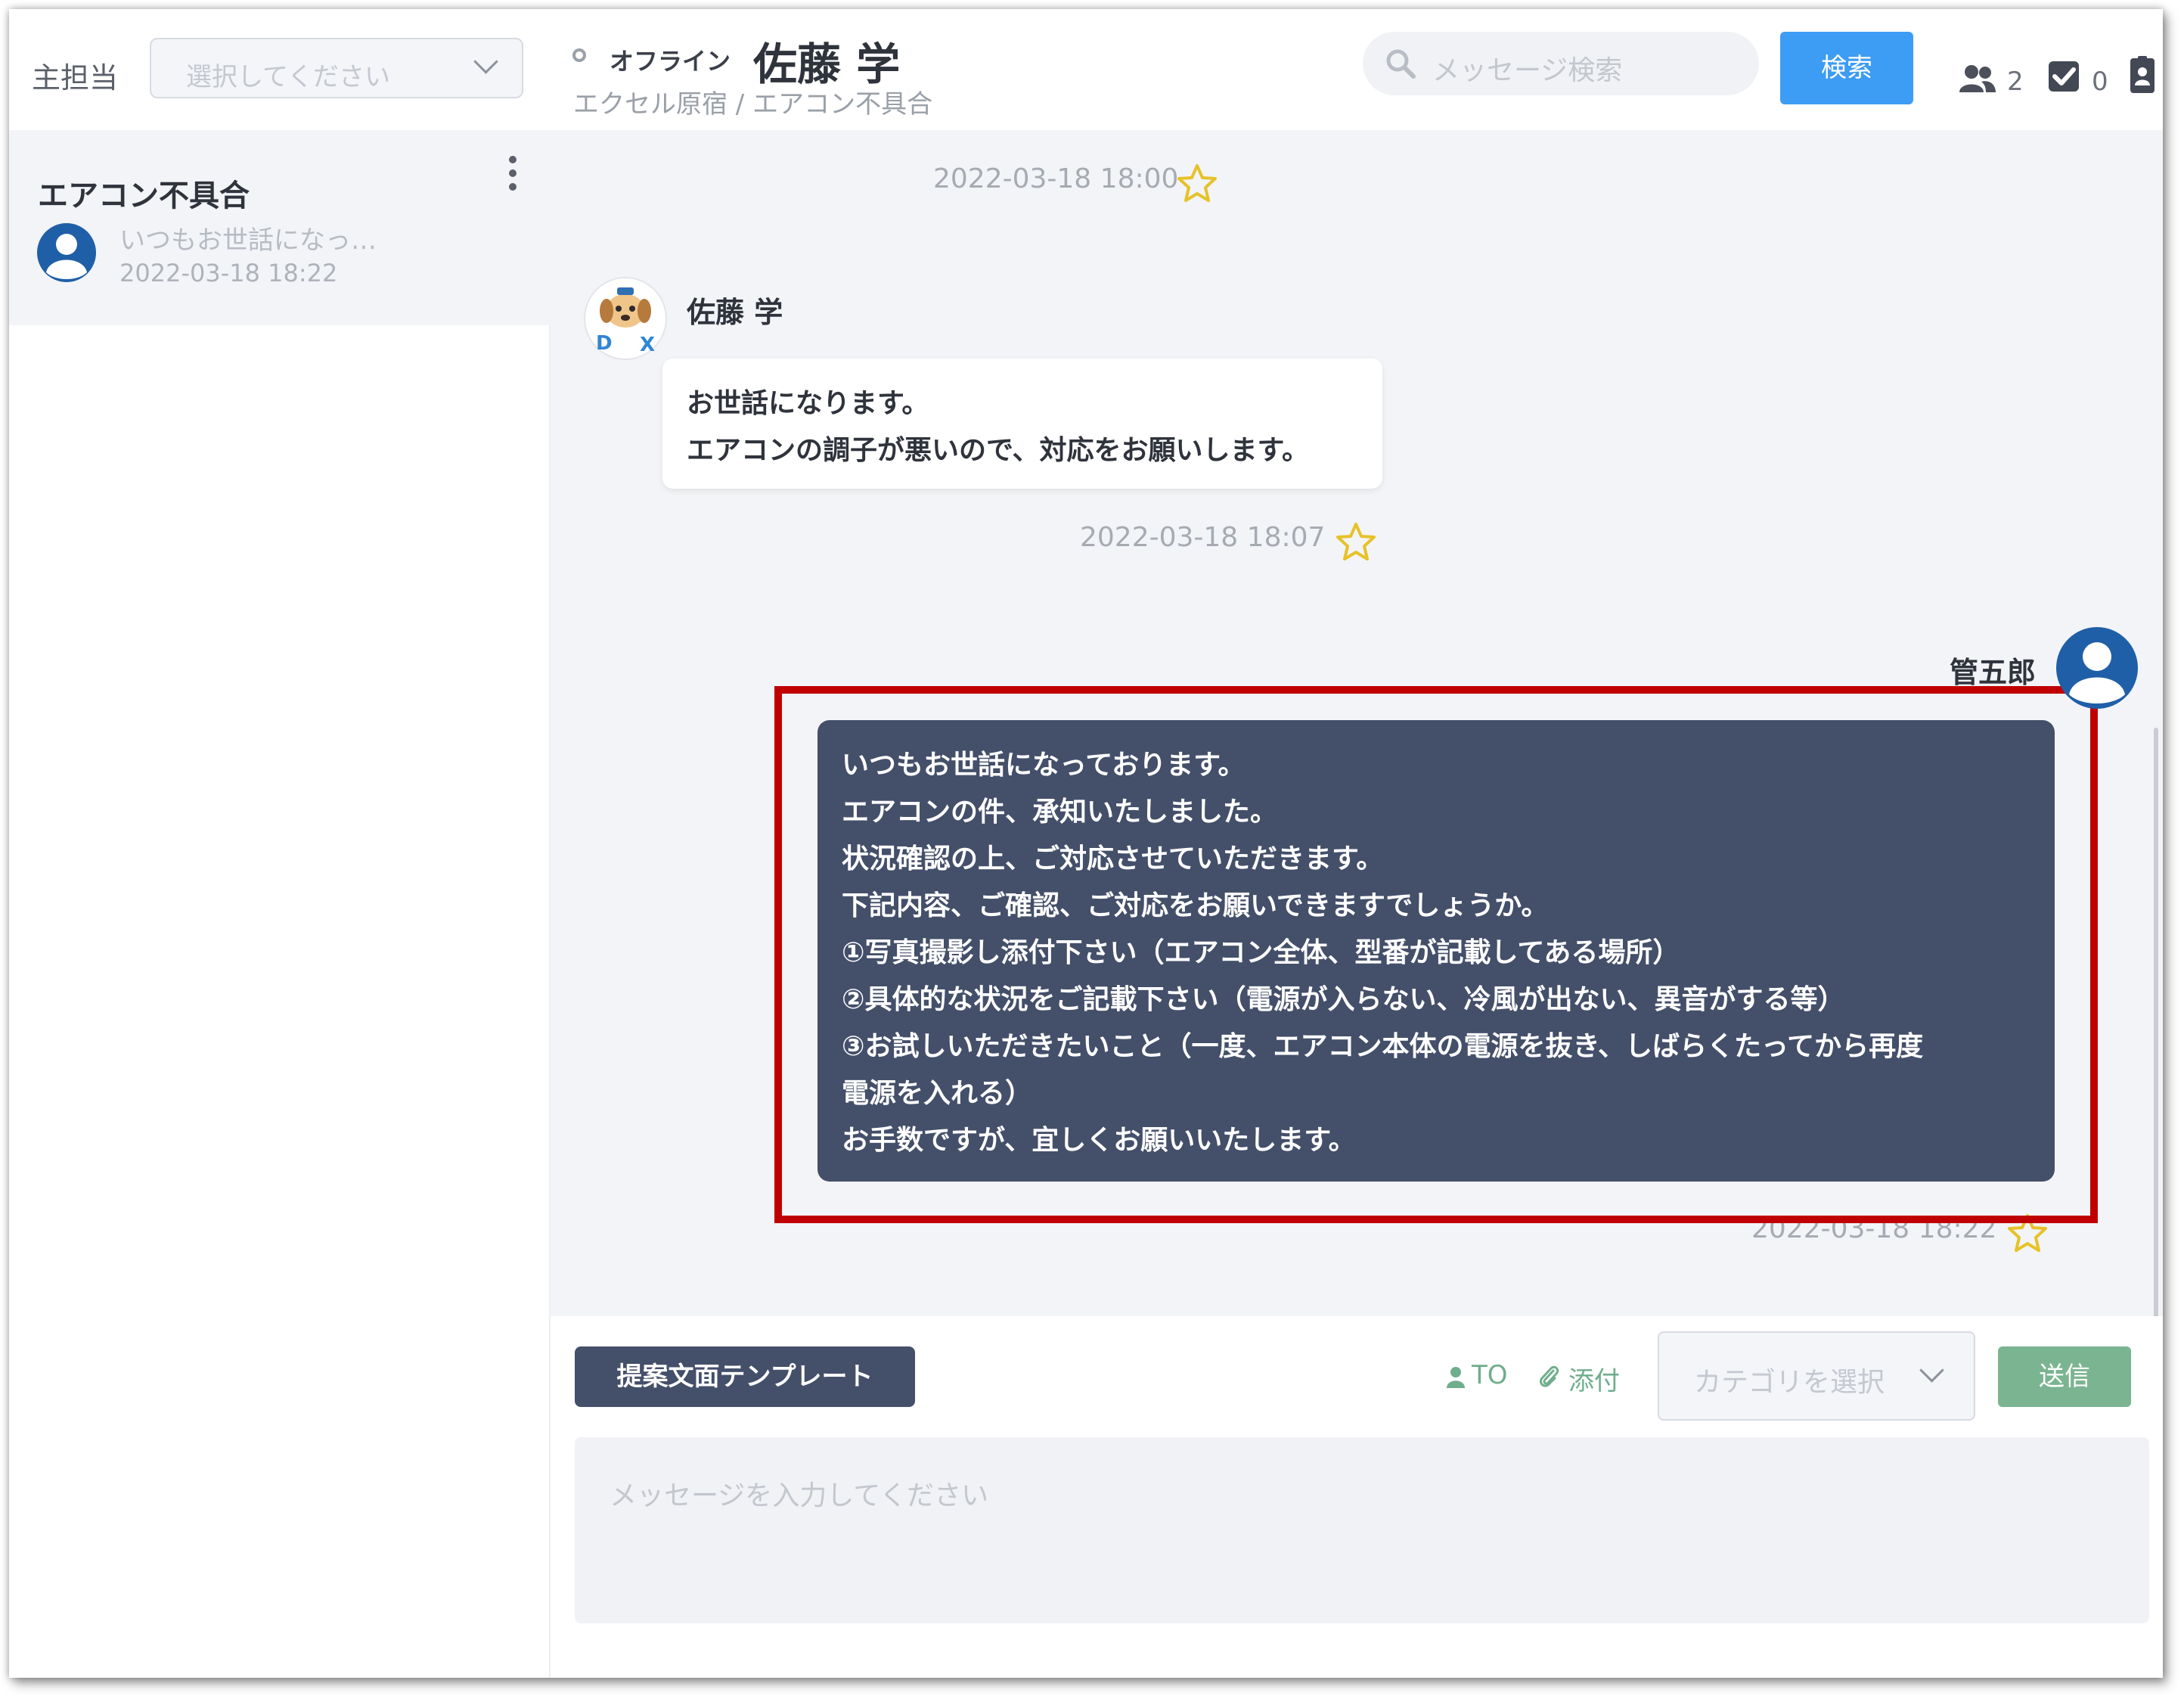 The height and width of the screenshot is (1702, 2184). I want to click on kebab-icon, so click(512, 179).